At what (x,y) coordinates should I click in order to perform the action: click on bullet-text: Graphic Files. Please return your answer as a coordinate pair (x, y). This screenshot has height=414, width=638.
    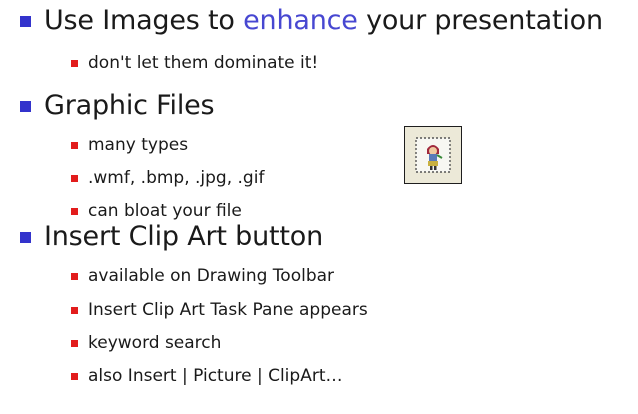
    Looking at the image, I should click on (129, 105).